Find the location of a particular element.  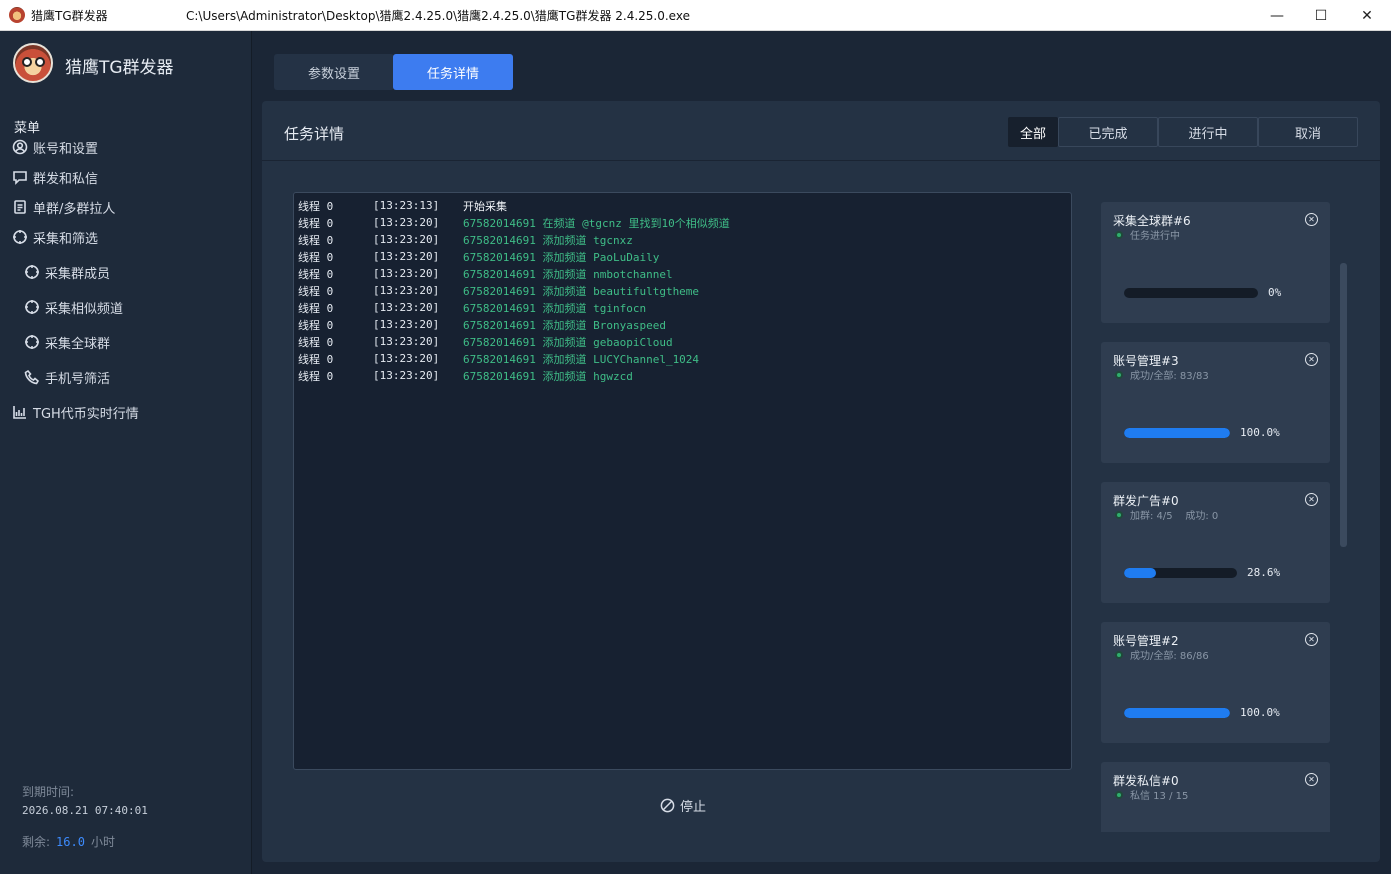

log-line: 线程 0 [13:23:13] 开始采集 is located at coordinates (682, 205).